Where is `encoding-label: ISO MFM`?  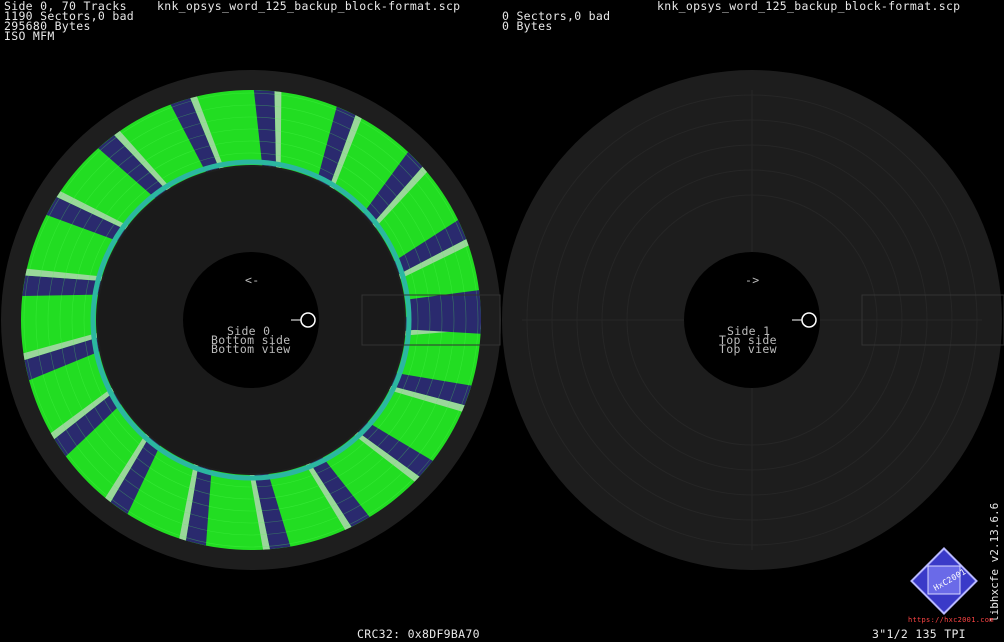
encoding-label: ISO MFM is located at coordinates (29, 36).